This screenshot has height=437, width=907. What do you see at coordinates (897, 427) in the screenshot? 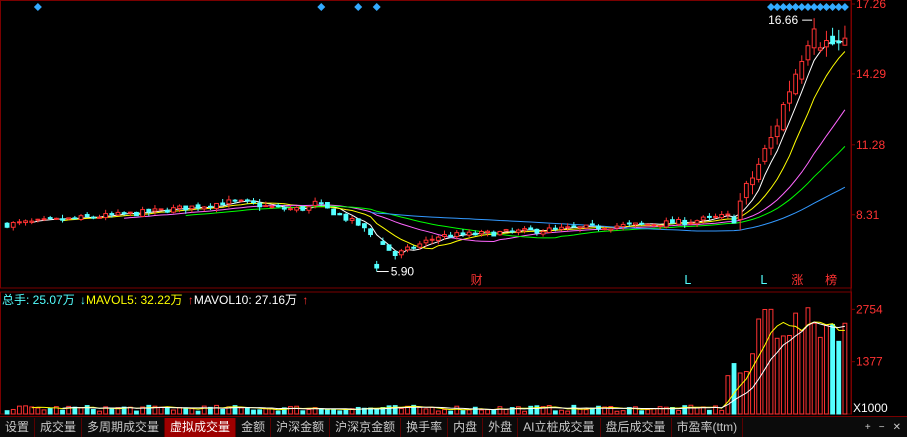
I see `close-icon: ✕` at bounding box center [897, 427].